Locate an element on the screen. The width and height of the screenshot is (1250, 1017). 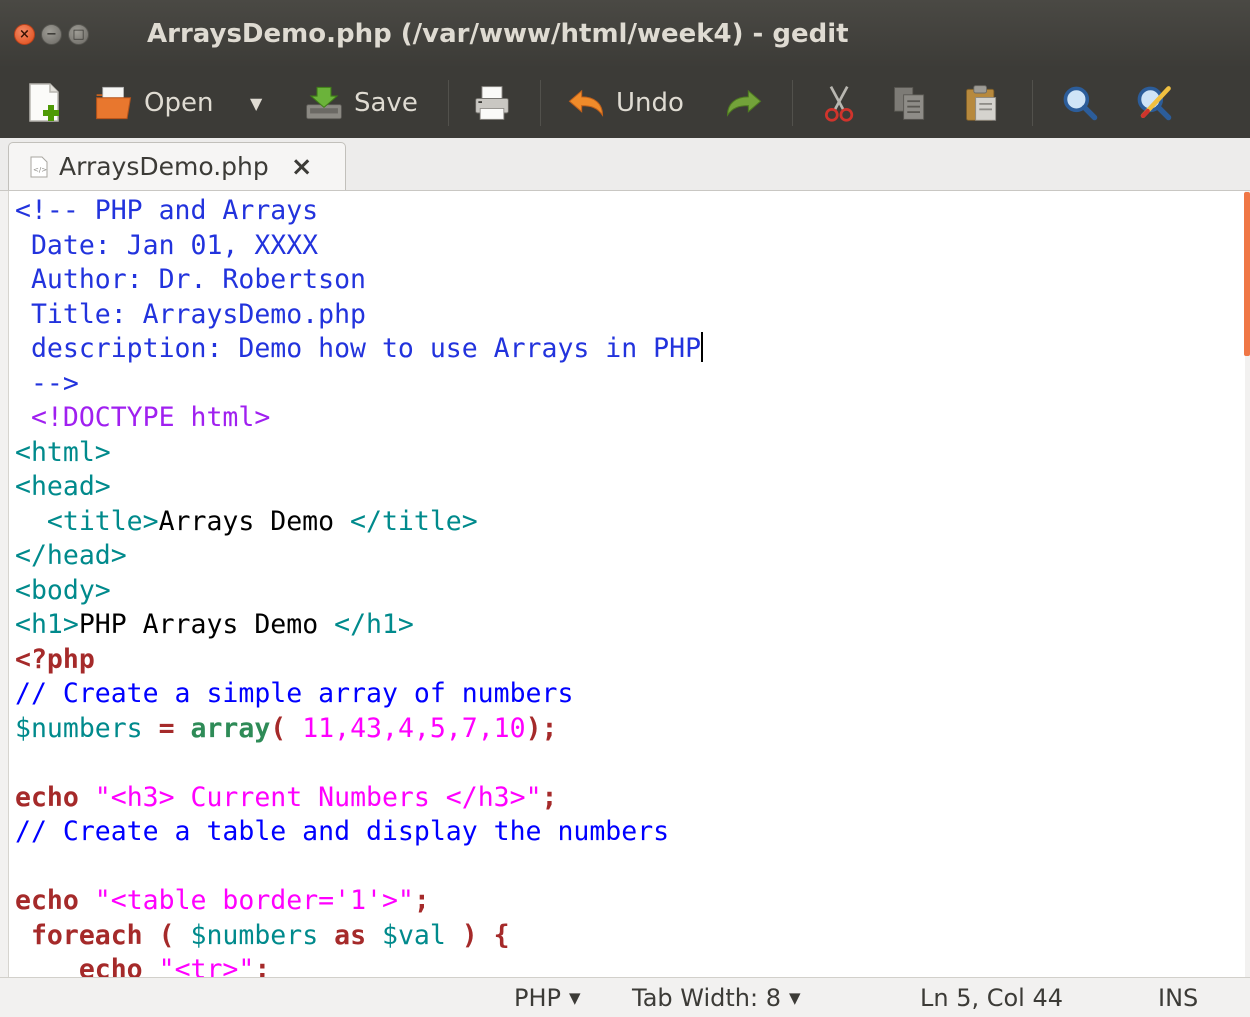
cut-button is located at coordinates (840, 103).